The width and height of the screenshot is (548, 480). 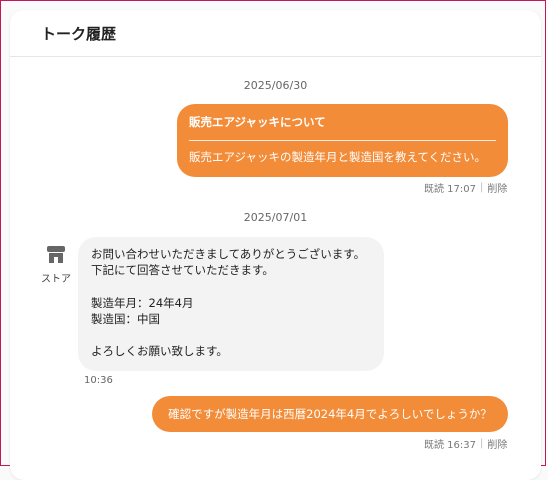 I want to click on message-line: 下記にて回答させていただきます。, so click(x=182, y=270).